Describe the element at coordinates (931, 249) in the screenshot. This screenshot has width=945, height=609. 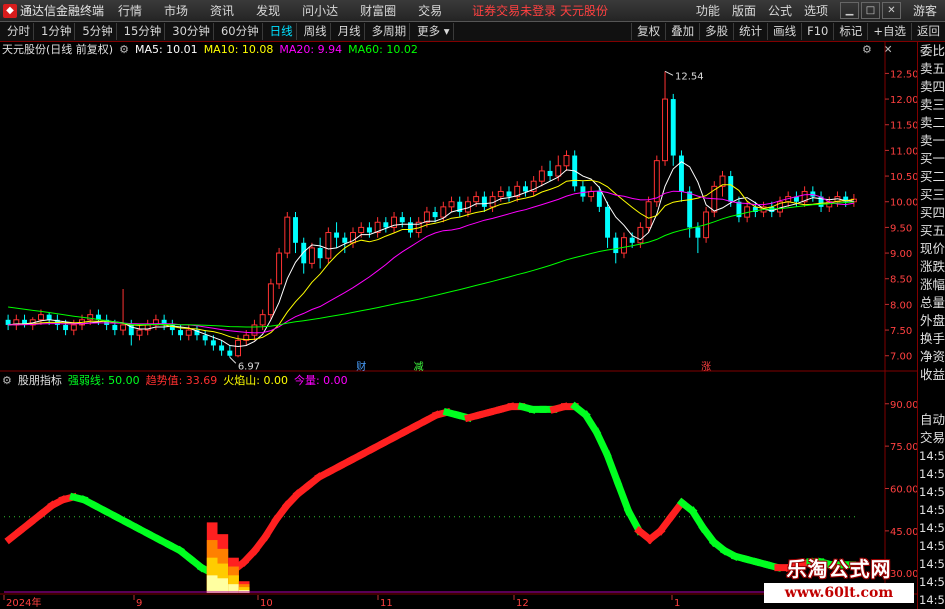
I see `sidebar-quote-item: 现价` at that location.